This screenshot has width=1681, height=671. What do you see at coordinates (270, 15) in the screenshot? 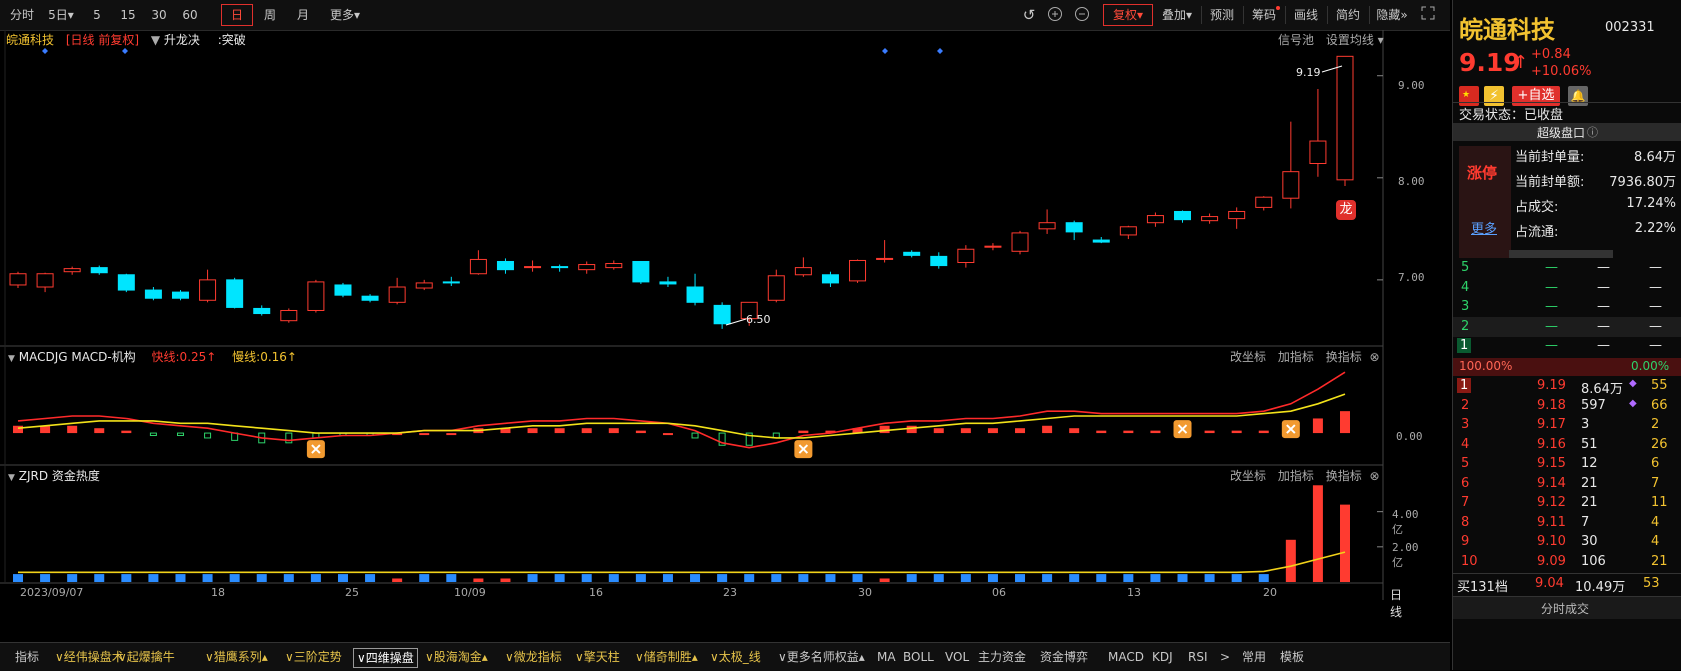
I see `period-week: 周` at bounding box center [270, 15].